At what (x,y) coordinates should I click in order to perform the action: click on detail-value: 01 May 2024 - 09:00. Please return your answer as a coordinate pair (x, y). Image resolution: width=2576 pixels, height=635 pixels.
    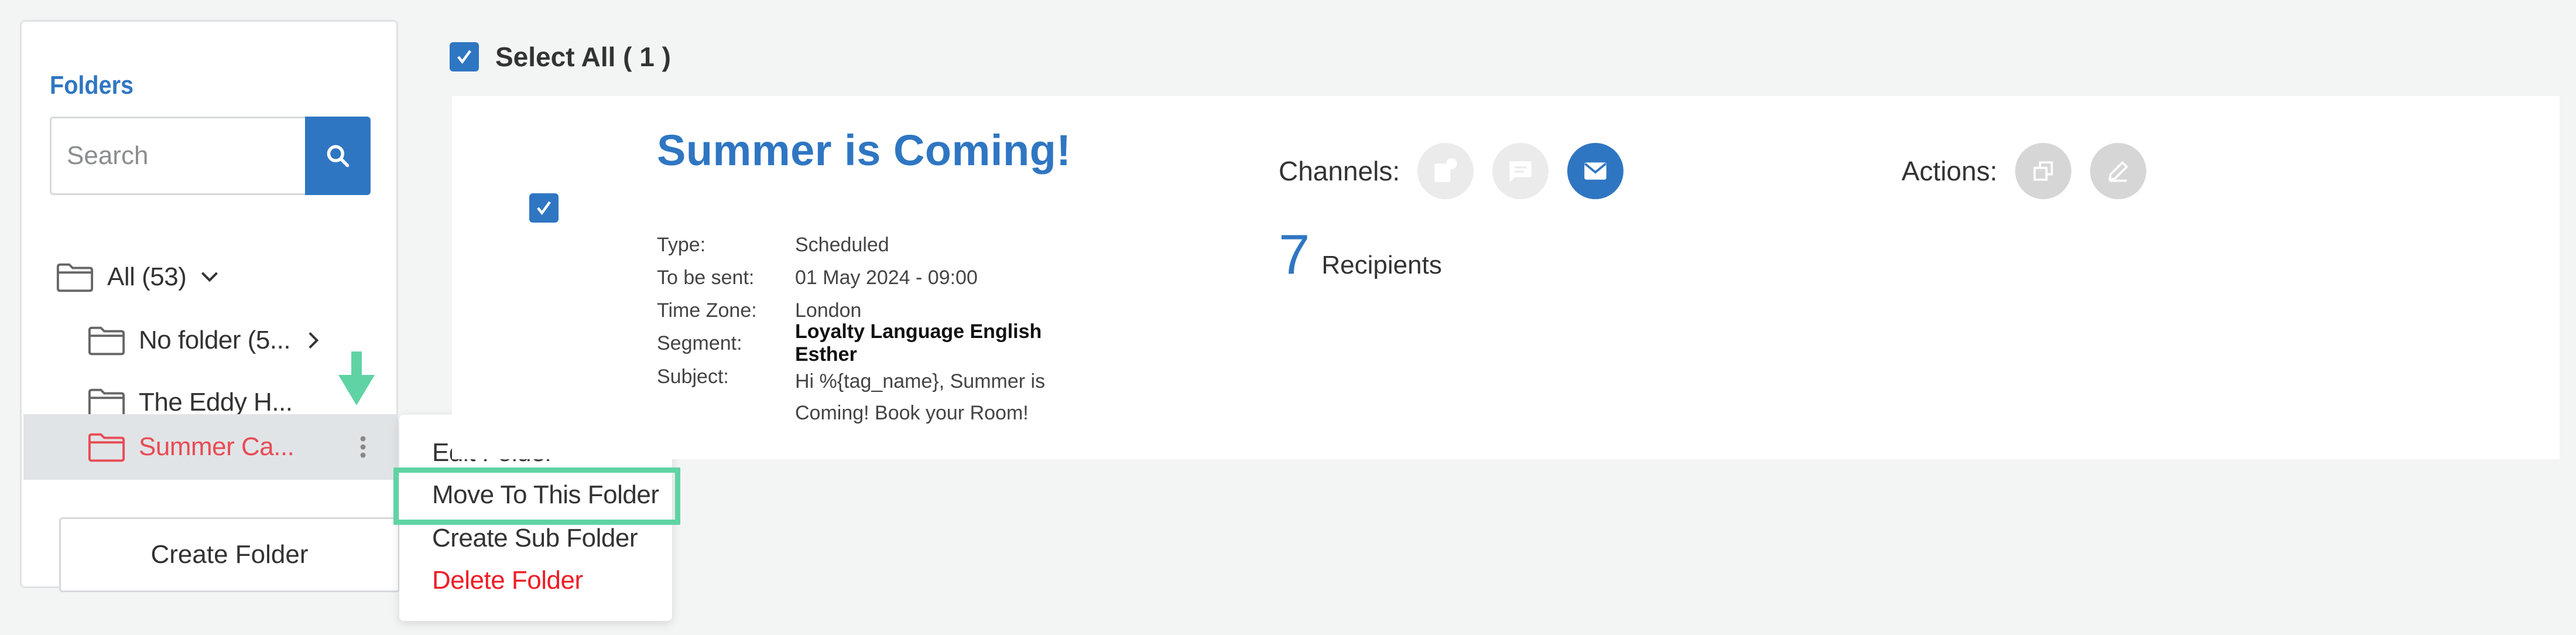
    Looking at the image, I should click on (886, 277).